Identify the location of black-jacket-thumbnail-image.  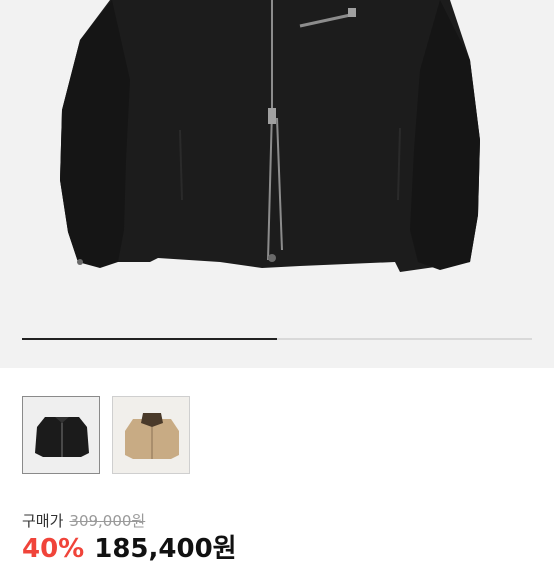
(61, 435).